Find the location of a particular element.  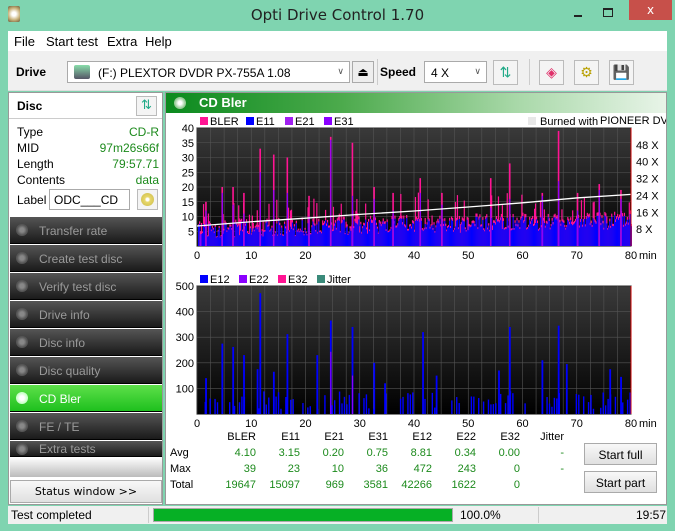

start-part-button: Start part is located at coordinates (620, 482).